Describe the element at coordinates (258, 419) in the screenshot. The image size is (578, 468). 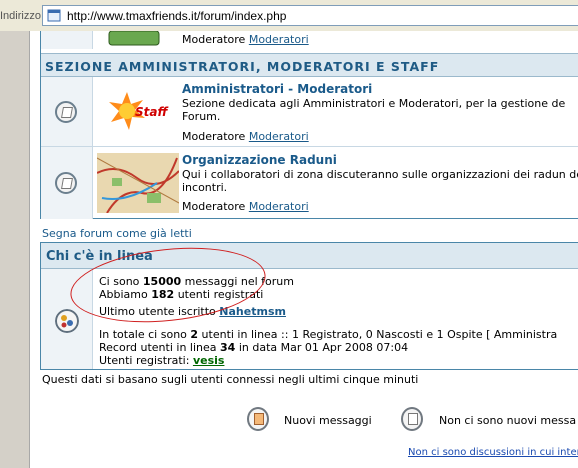
I see `new-posts-icon` at that location.